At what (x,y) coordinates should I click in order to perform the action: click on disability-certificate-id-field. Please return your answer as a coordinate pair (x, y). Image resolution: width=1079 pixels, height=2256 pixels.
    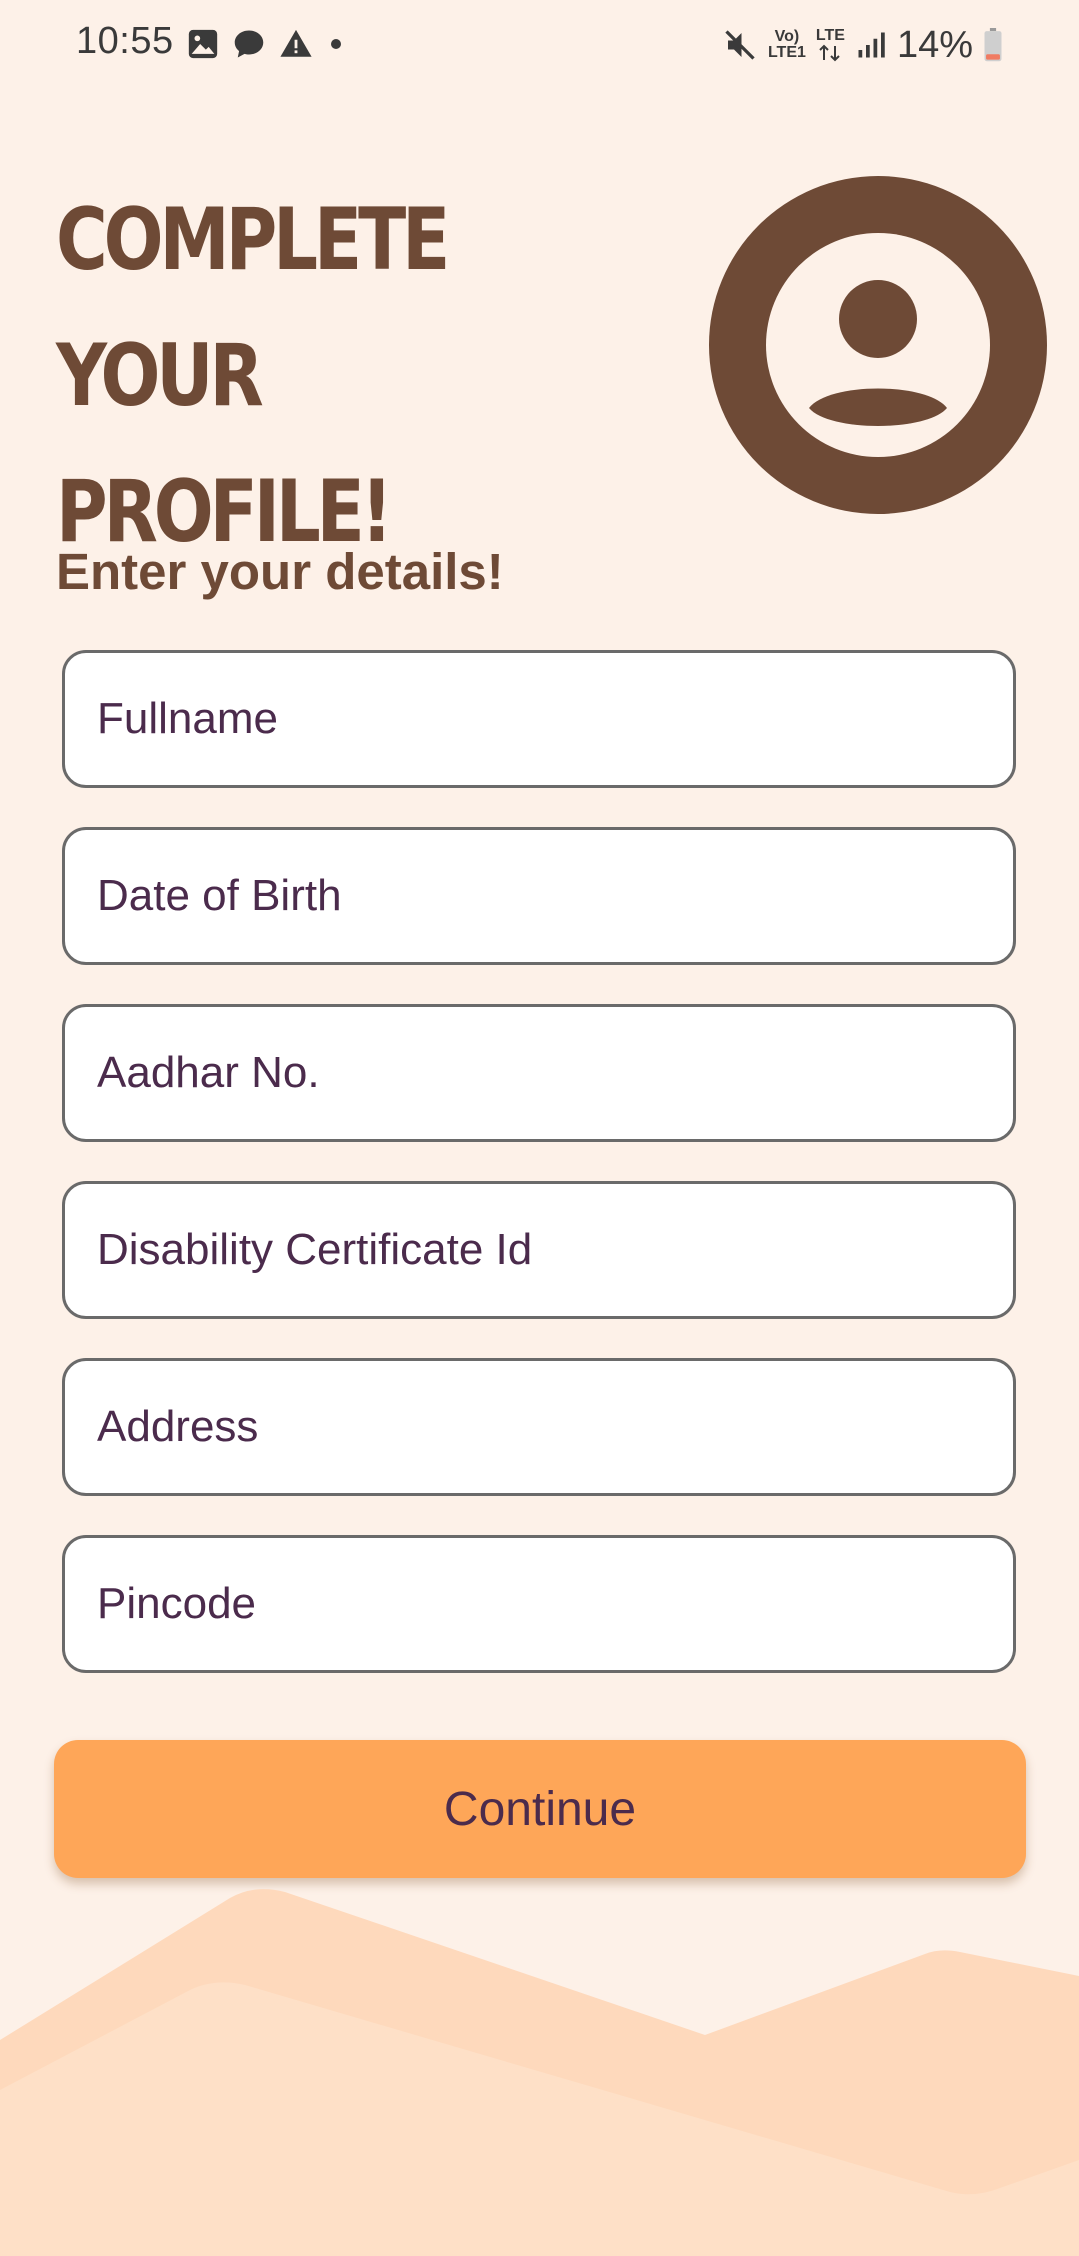
    Looking at the image, I should click on (539, 1250).